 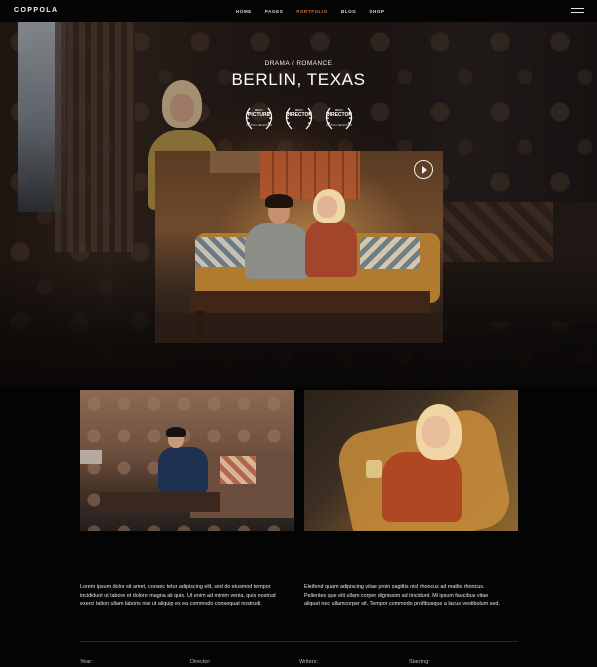 I want to click on award-1-foot: OFFICIAL SELECTION, so click(x=259, y=125).